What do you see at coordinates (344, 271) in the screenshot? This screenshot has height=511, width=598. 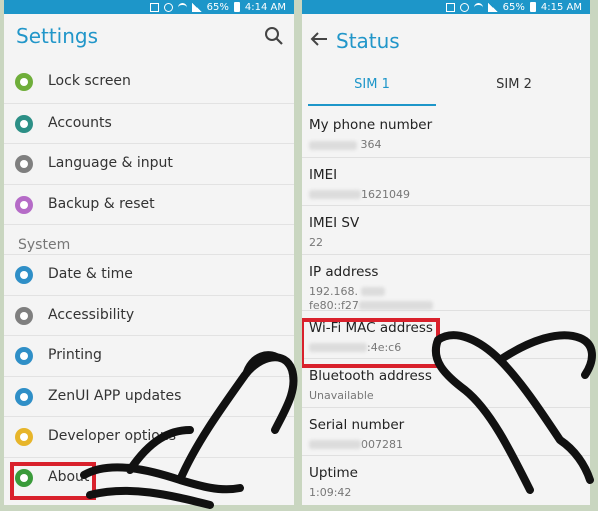 I see `row-title: IP address` at bounding box center [344, 271].